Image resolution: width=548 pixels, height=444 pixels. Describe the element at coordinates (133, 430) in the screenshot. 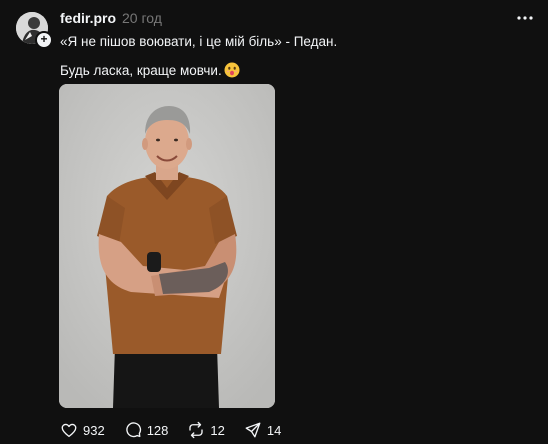

I see `comment-icon` at that location.